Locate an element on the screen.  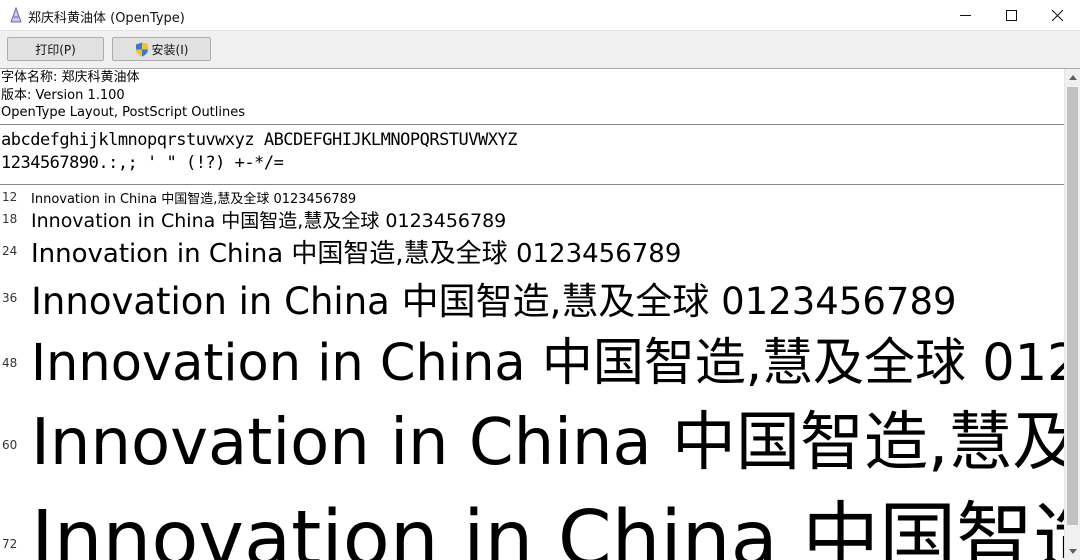
chevron-down-icon is located at coordinates (1073, 551).